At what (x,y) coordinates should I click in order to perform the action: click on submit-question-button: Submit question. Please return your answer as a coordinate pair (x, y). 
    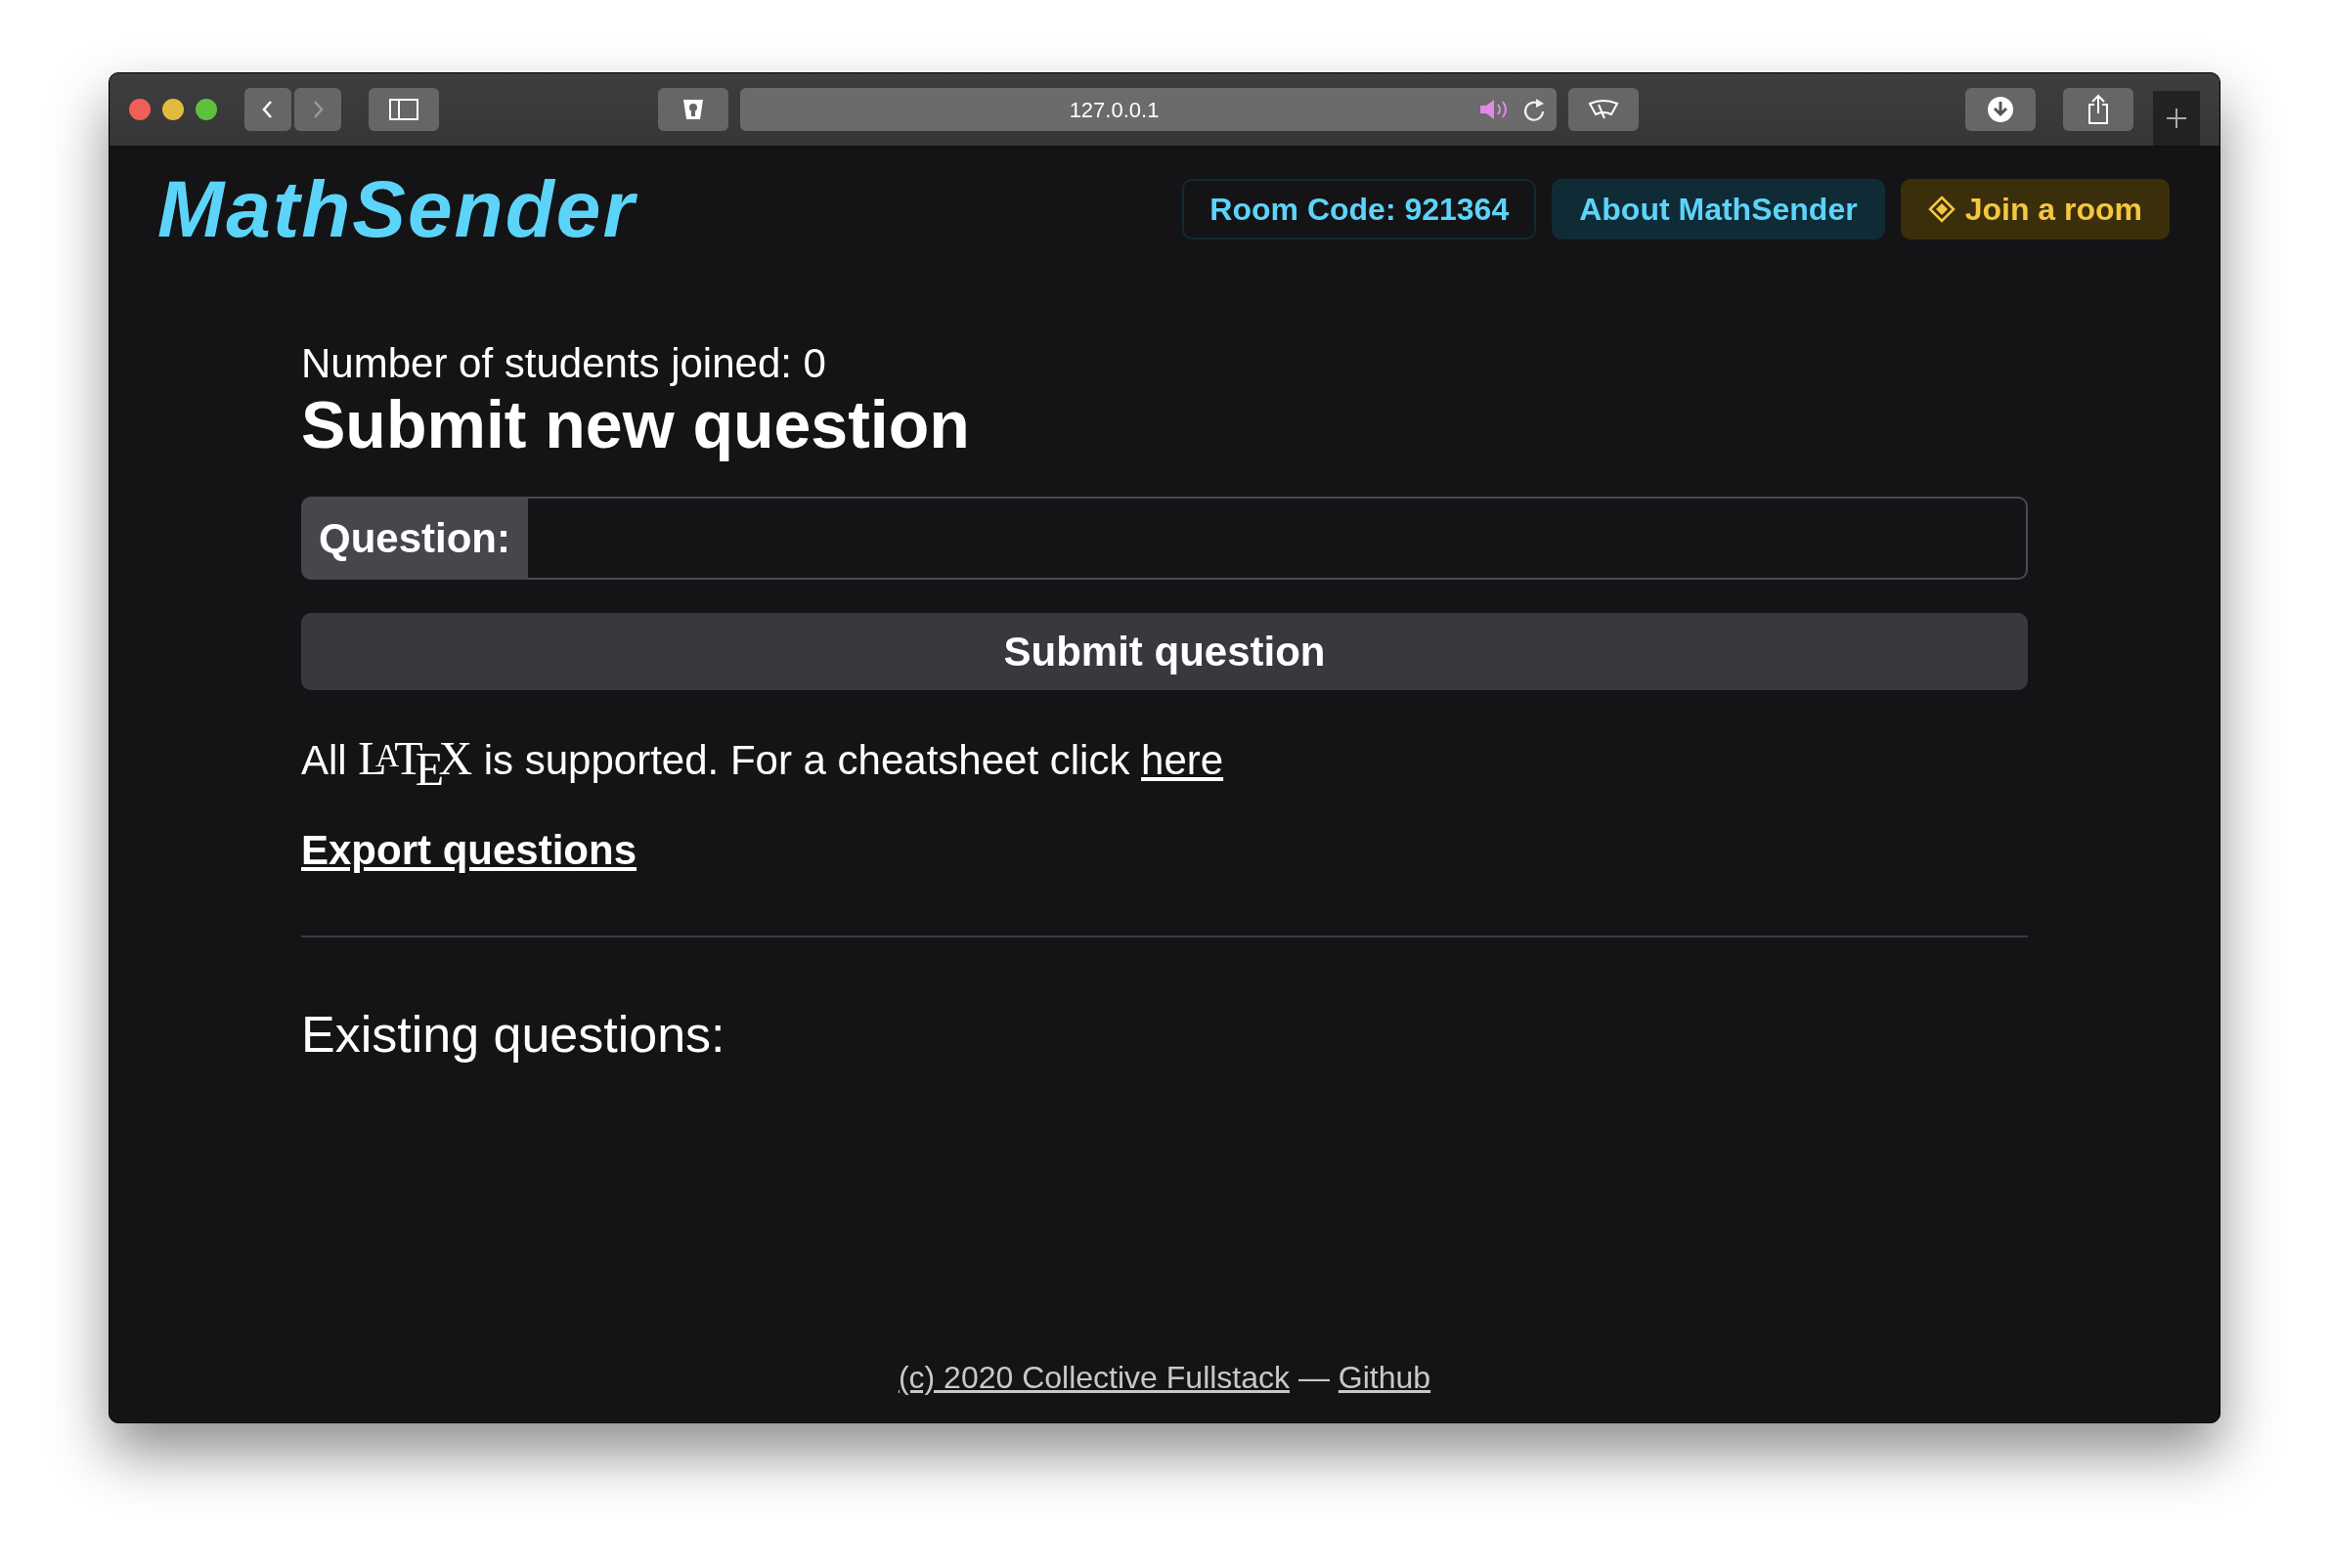
    Looking at the image, I should click on (1164, 652).